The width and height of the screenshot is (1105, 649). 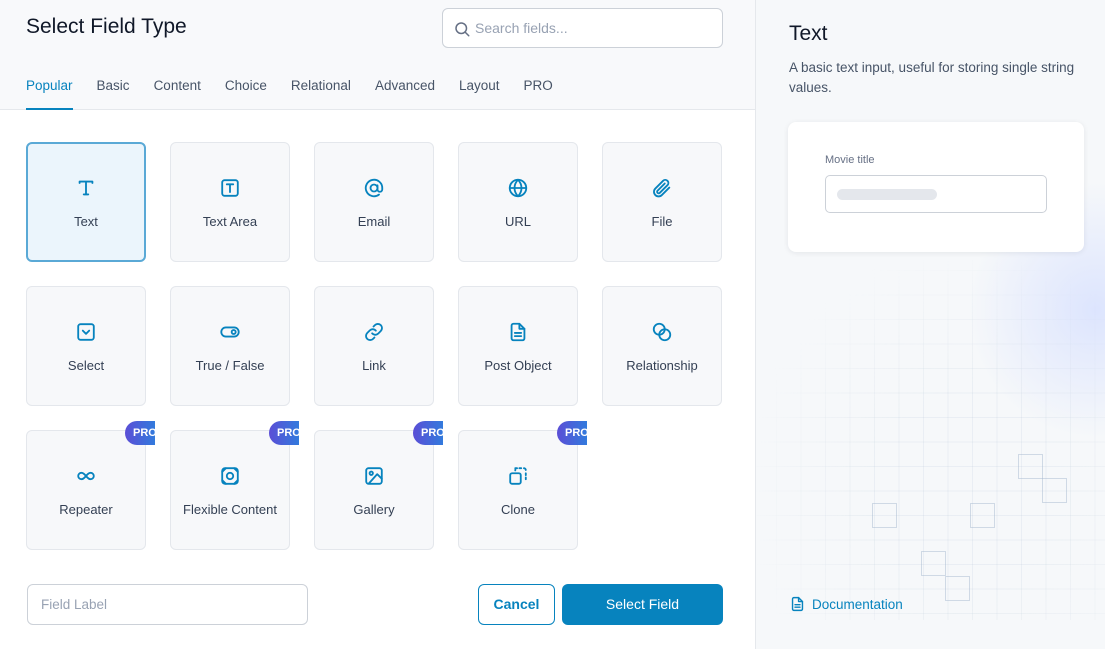 What do you see at coordinates (230, 221) in the screenshot?
I see `field-card-label: Text Area` at bounding box center [230, 221].